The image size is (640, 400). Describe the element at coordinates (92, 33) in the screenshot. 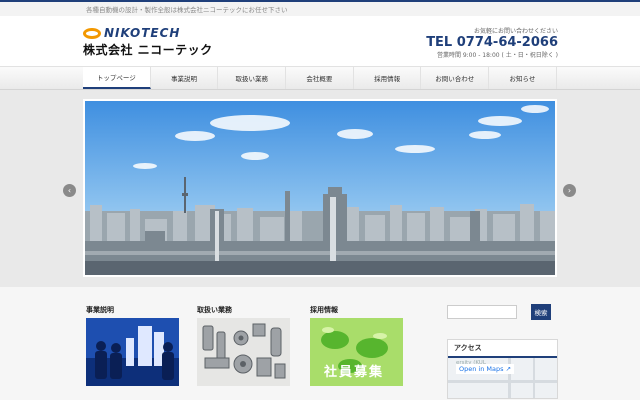

I see `logo-swoosh-icon` at that location.